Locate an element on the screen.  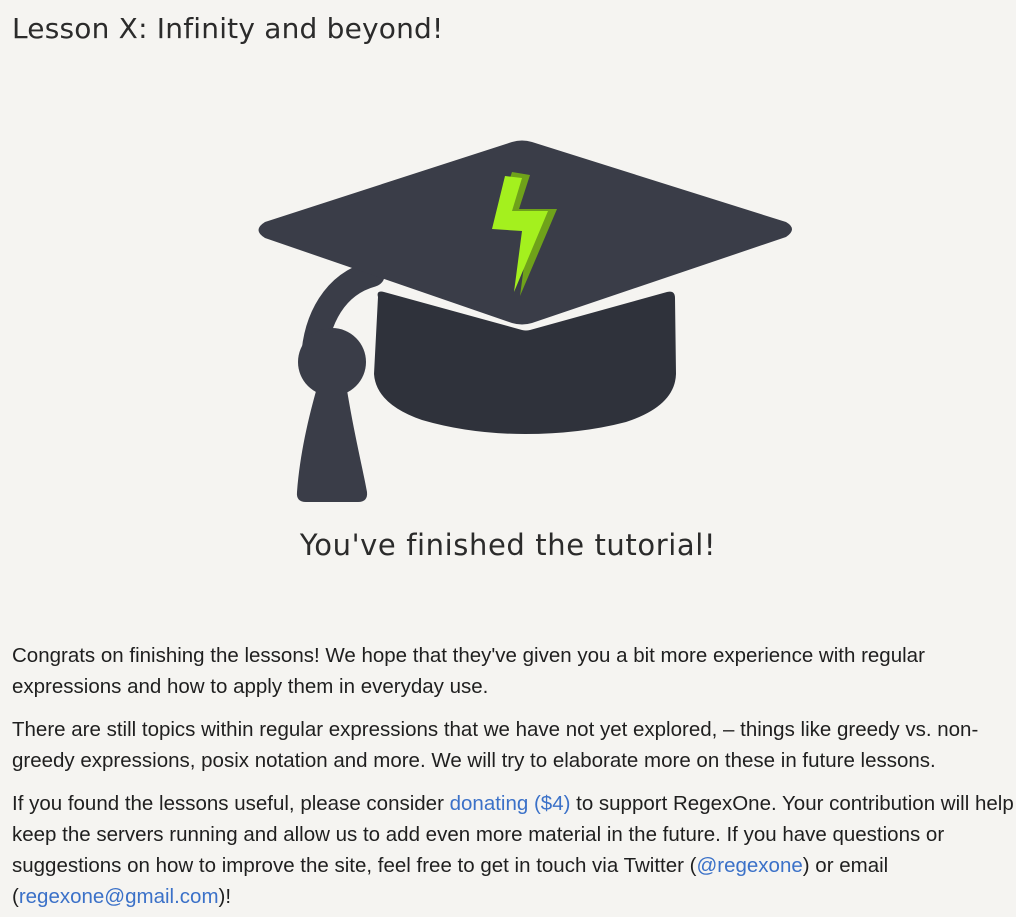
finished-heading: You've finished the tutorial! is located at coordinates (508, 545).